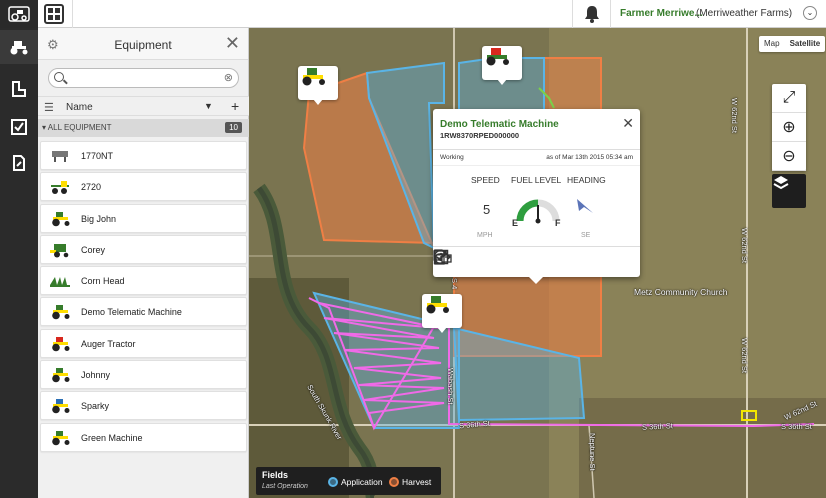 This screenshot has width=826, height=498. What do you see at coordinates (143, 375) in the screenshot?
I see `equipment-list-item: Johnny` at bounding box center [143, 375].